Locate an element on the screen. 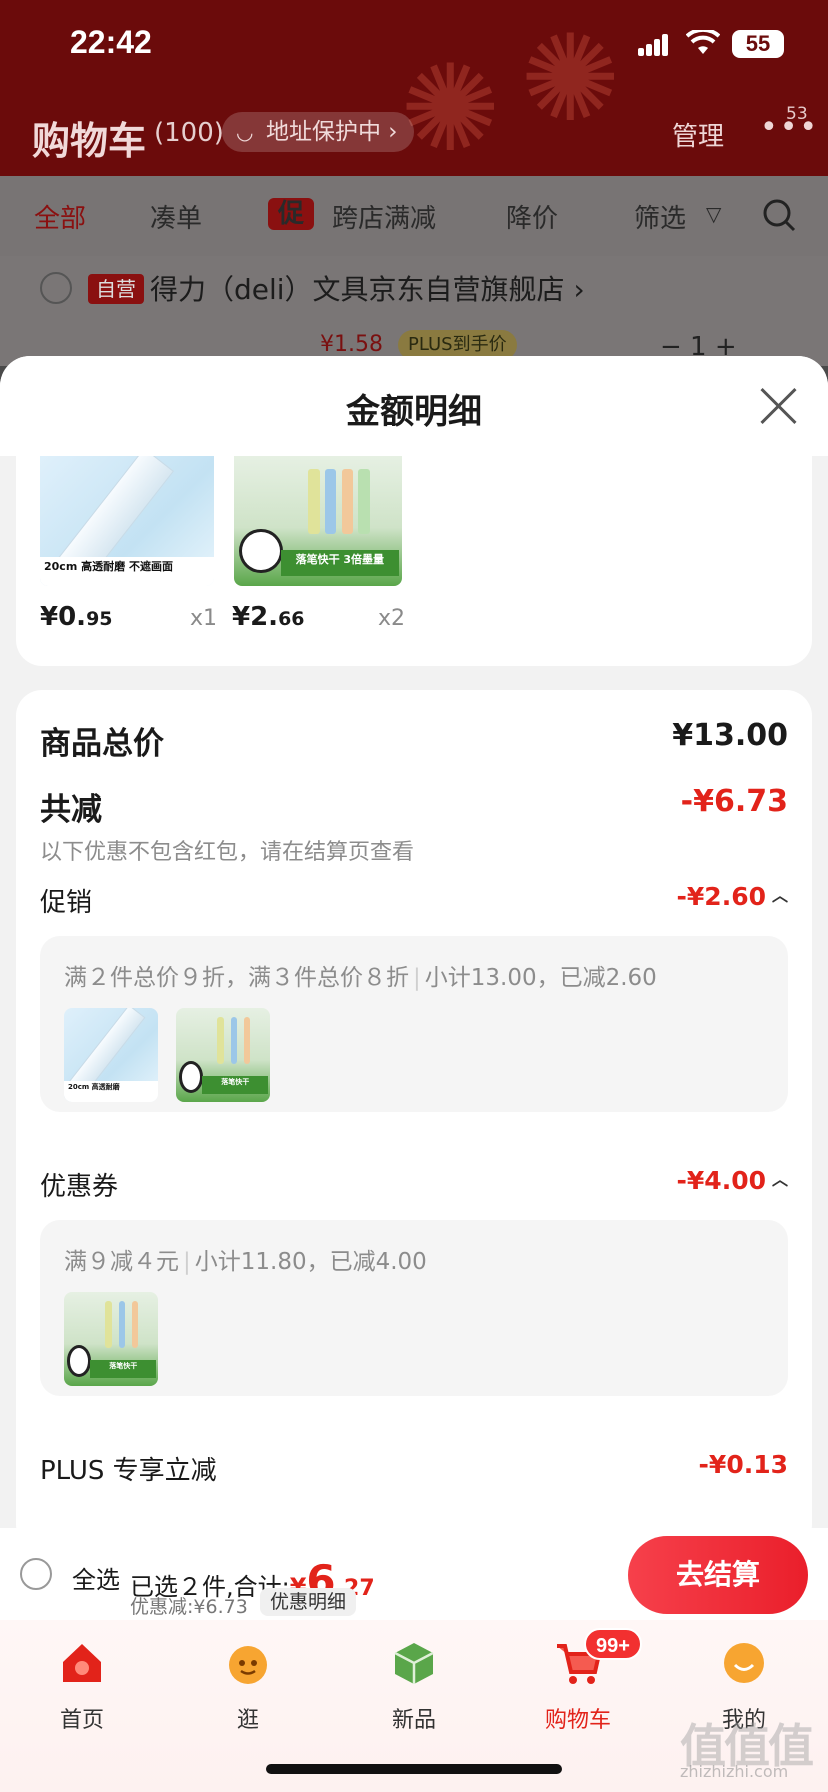 Image resolution: width=828 pixels, height=1792 pixels. select-all-label: 全选 is located at coordinates (96, 1577).